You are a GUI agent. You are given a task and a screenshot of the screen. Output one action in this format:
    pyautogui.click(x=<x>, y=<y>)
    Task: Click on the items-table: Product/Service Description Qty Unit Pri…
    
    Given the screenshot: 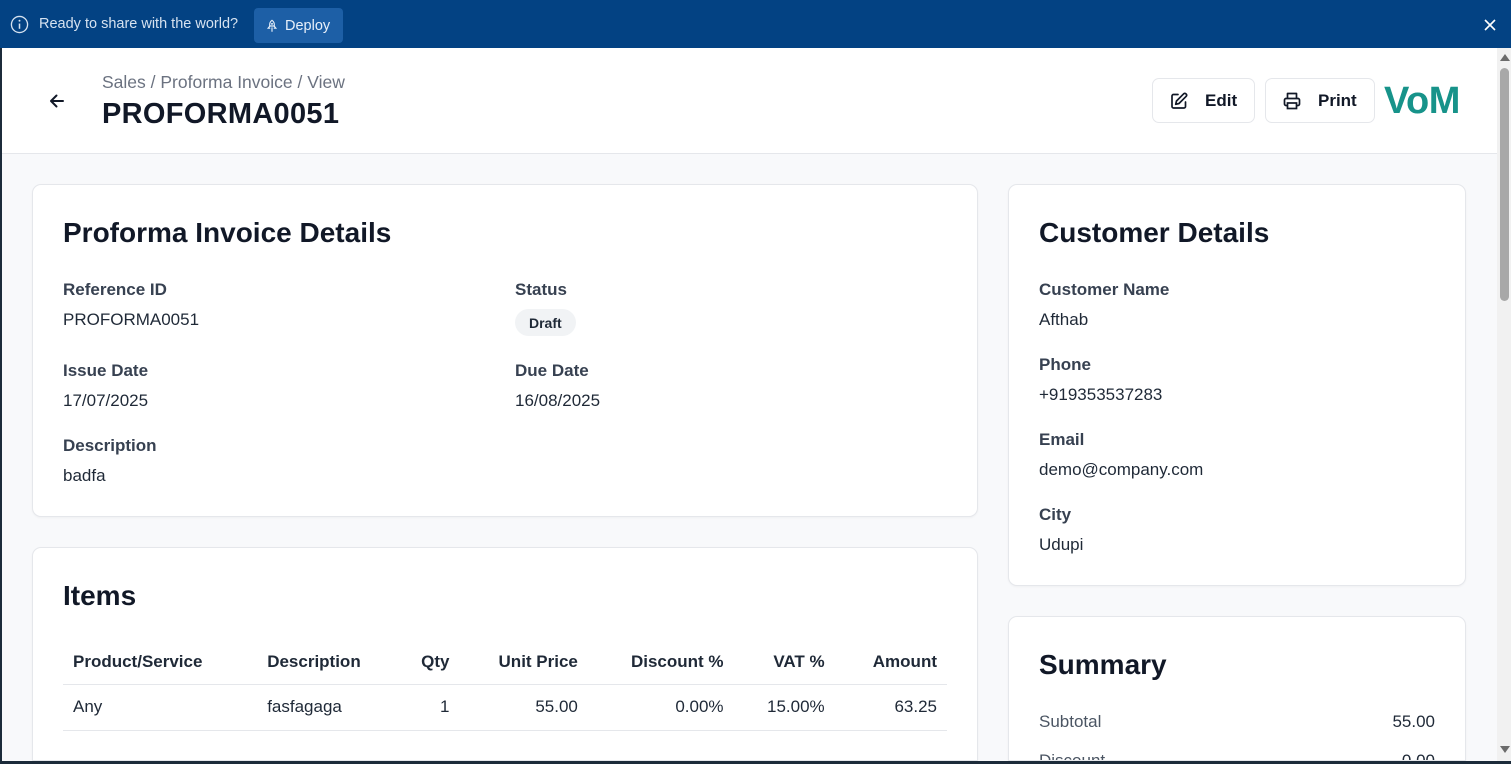 What is the action you would take?
    pyautogui.click(x=505, y=685)
    